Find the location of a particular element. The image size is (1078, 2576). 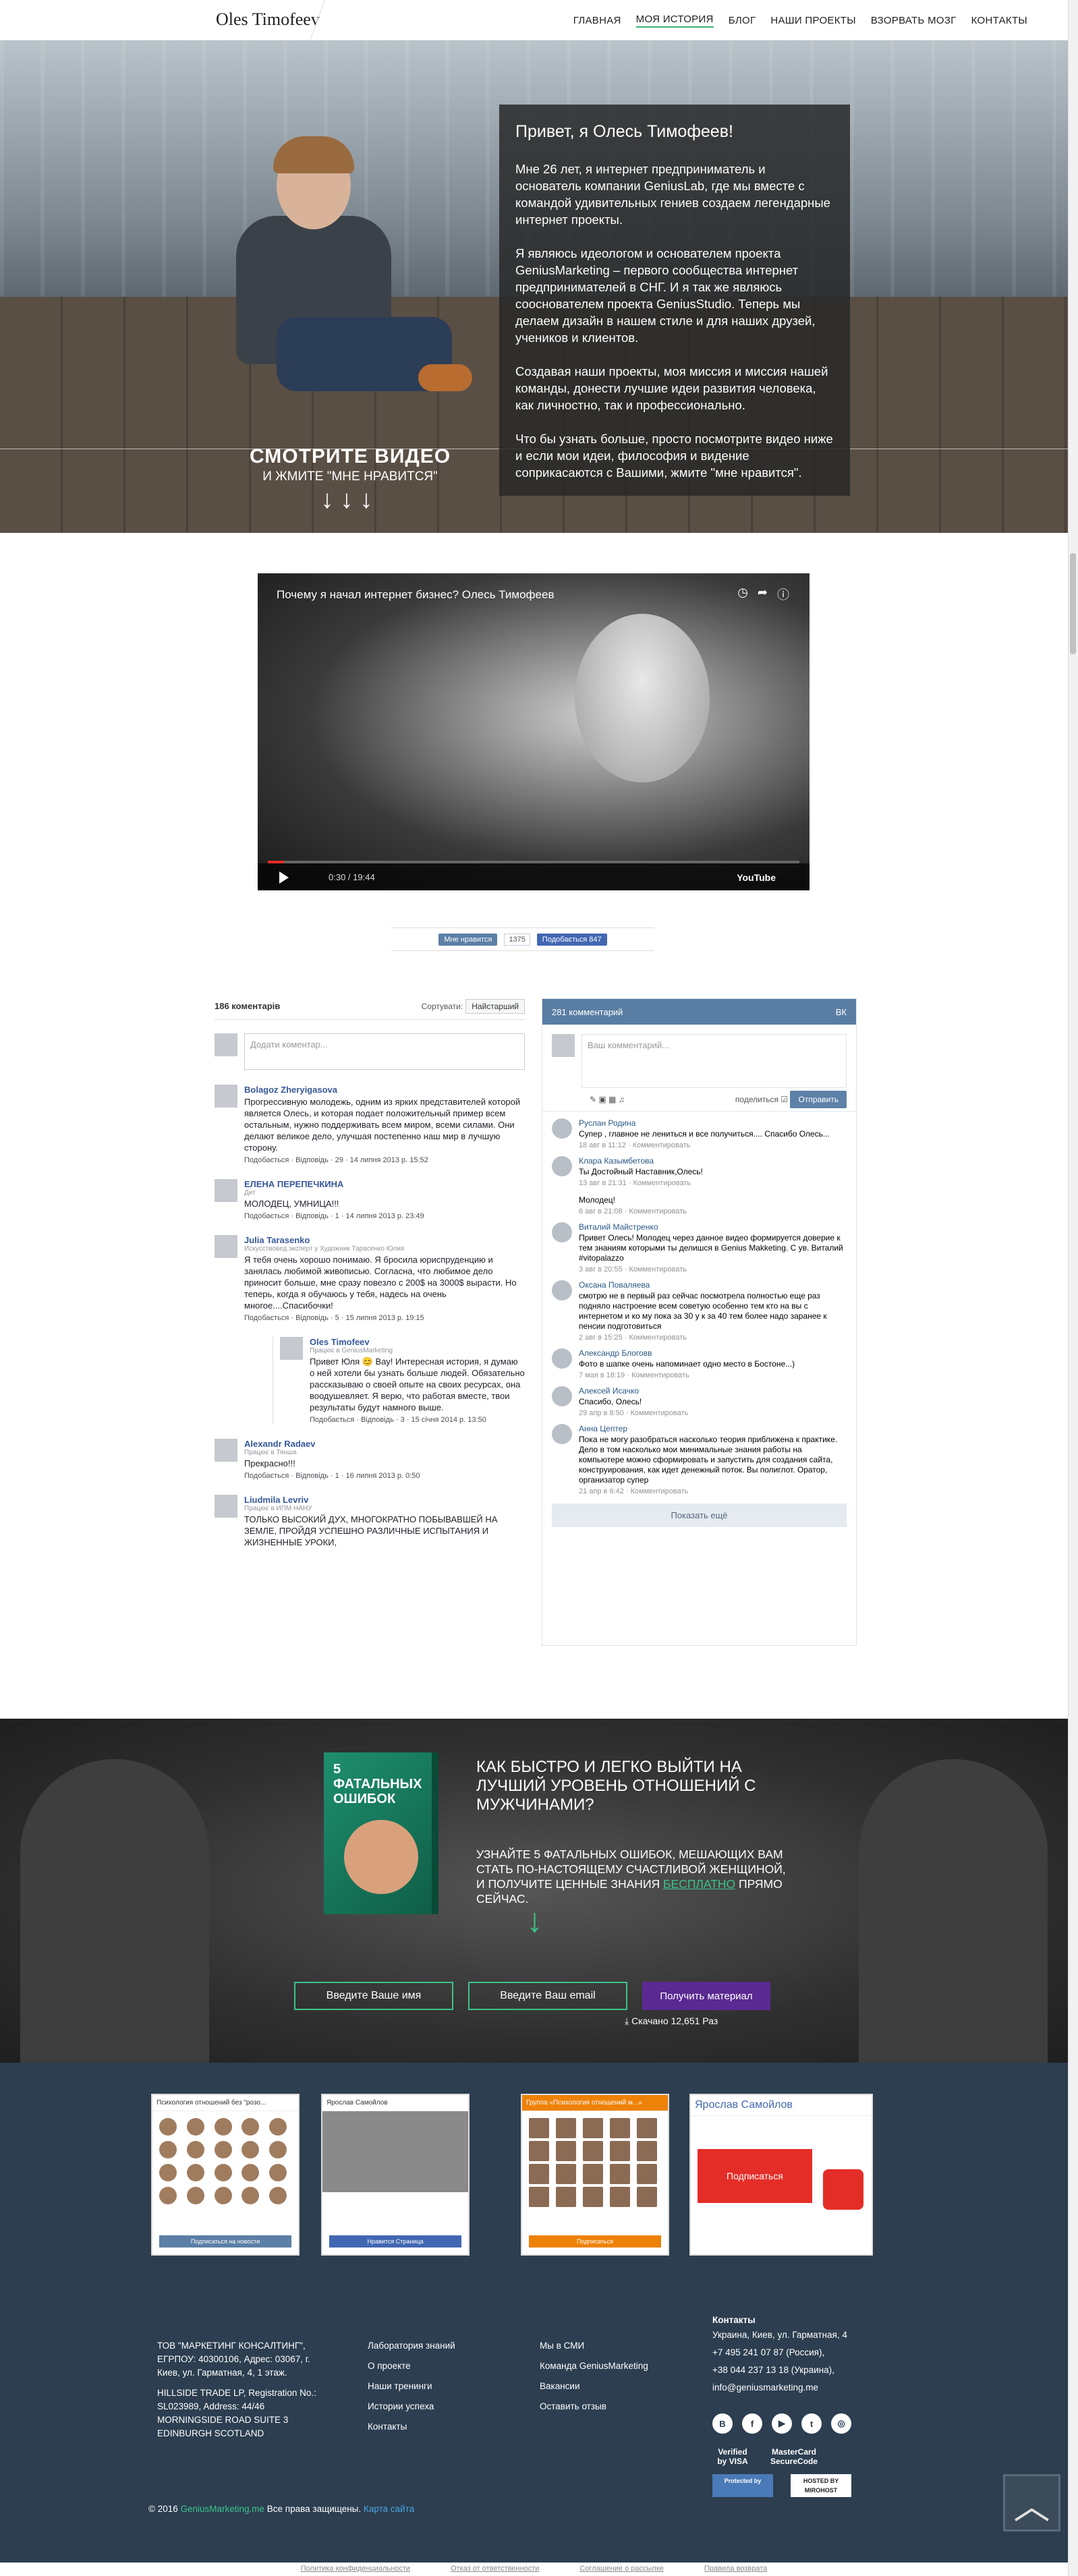

scrollbar is located at coordinates (1073, 1288).